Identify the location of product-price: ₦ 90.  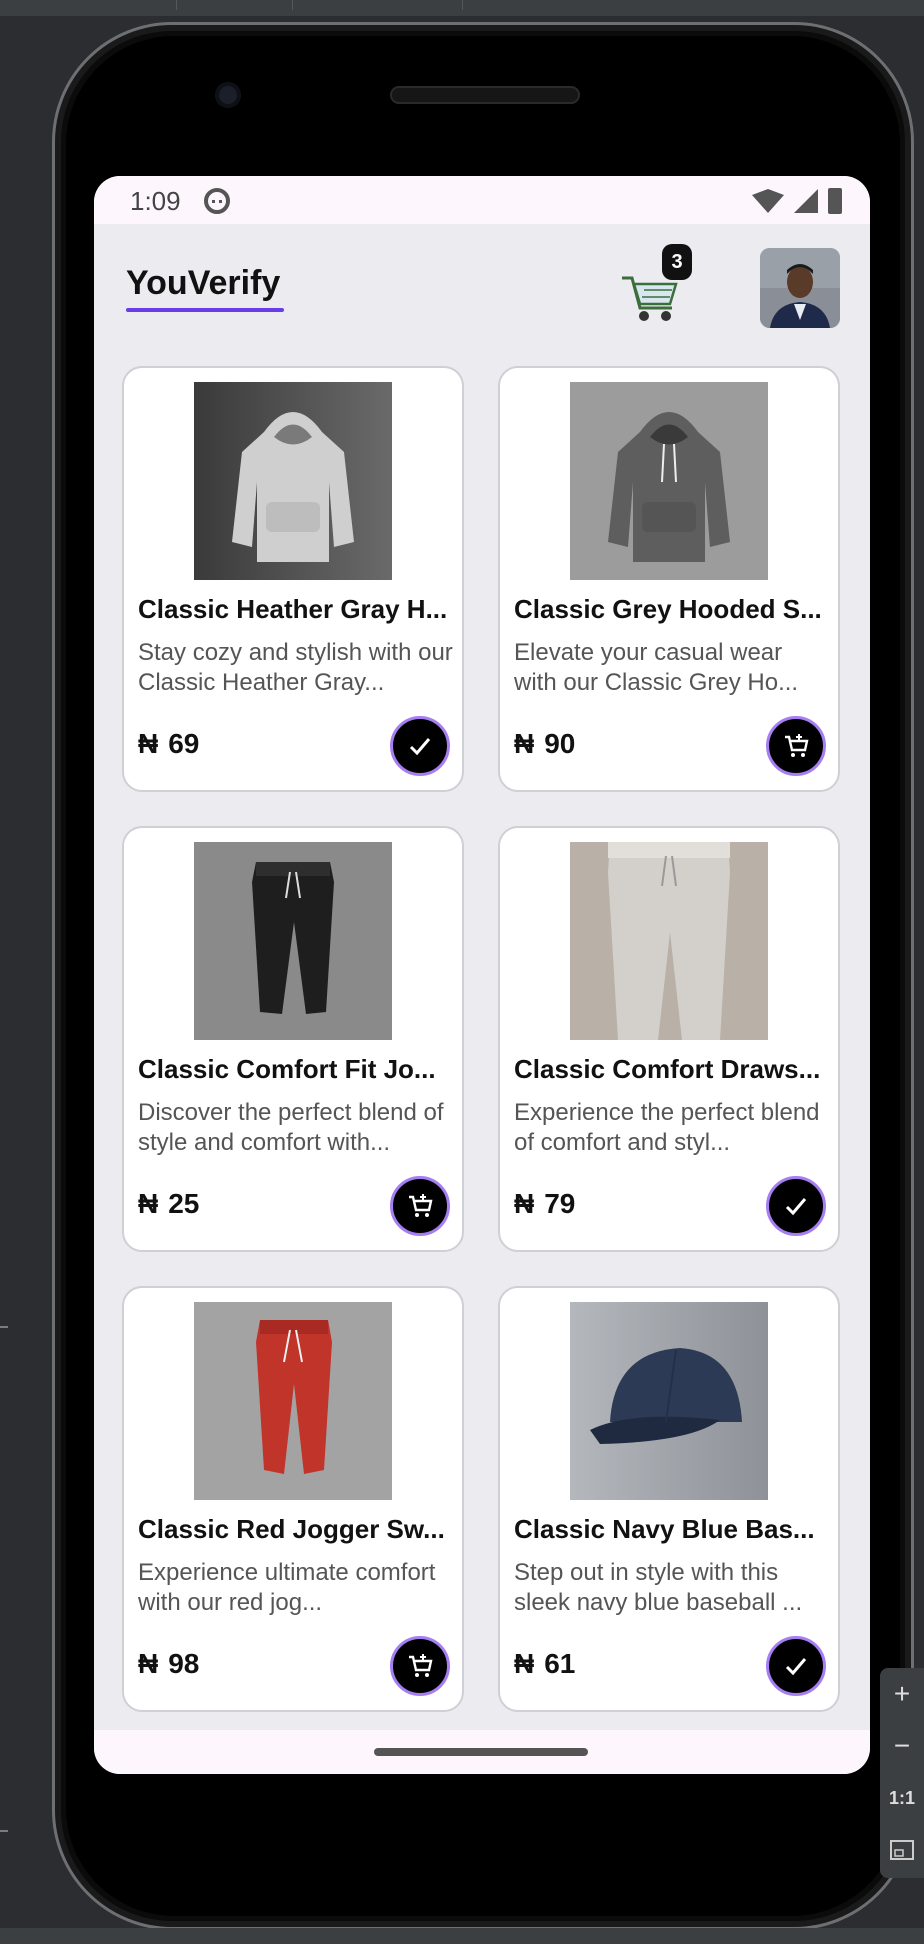
(544, 744).